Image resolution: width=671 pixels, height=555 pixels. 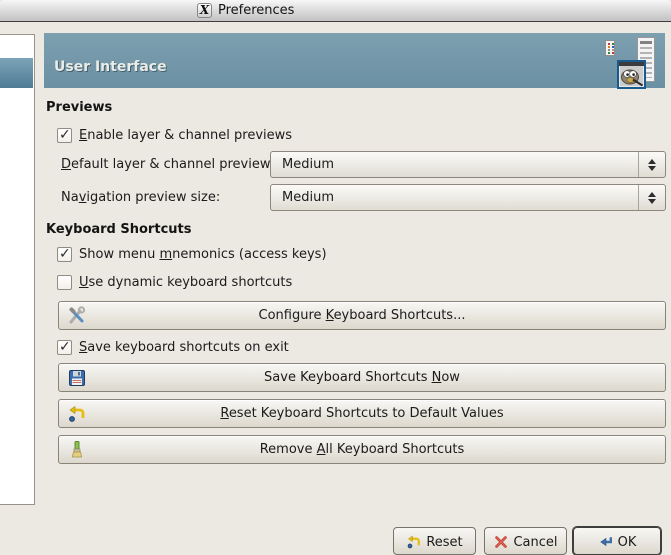 What do you see at coordinates (501, 542) in the screenshot?
I see `cancel-x-icon` at bounding box center [501, 542].